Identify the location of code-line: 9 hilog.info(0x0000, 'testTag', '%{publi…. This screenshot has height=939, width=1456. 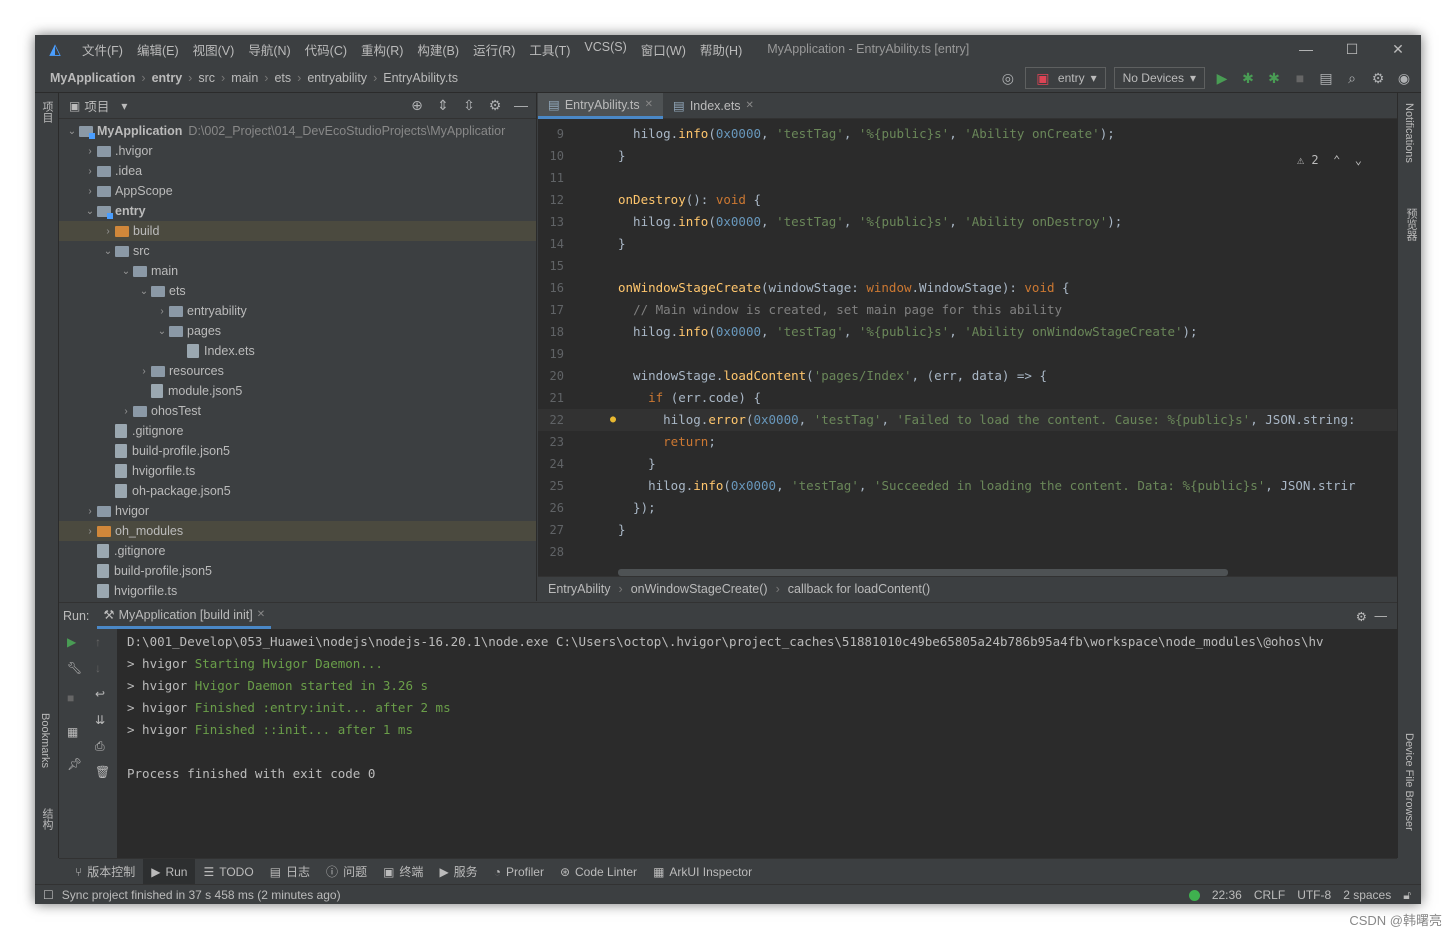
(978, 134).